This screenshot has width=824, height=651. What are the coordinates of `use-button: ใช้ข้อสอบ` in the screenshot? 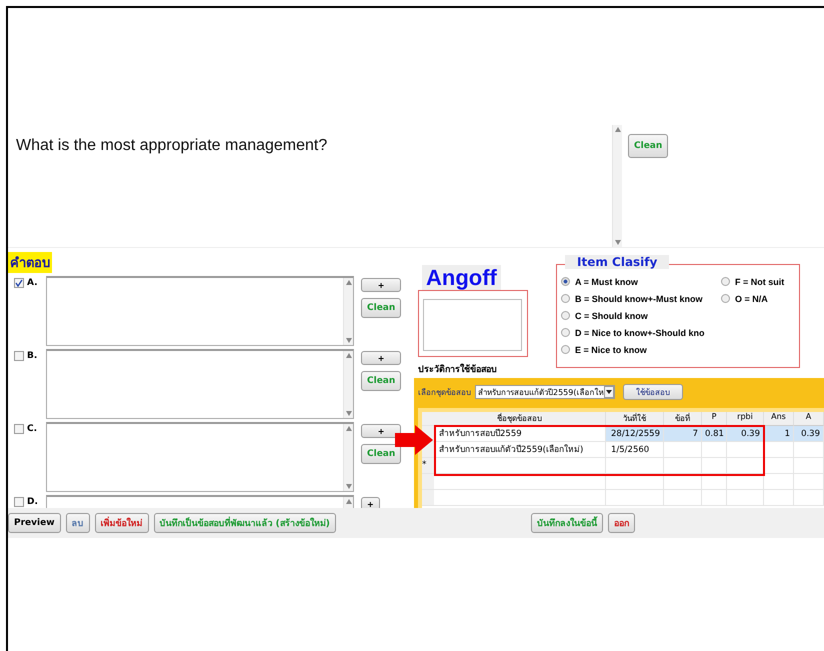 It's located at (653, 392).